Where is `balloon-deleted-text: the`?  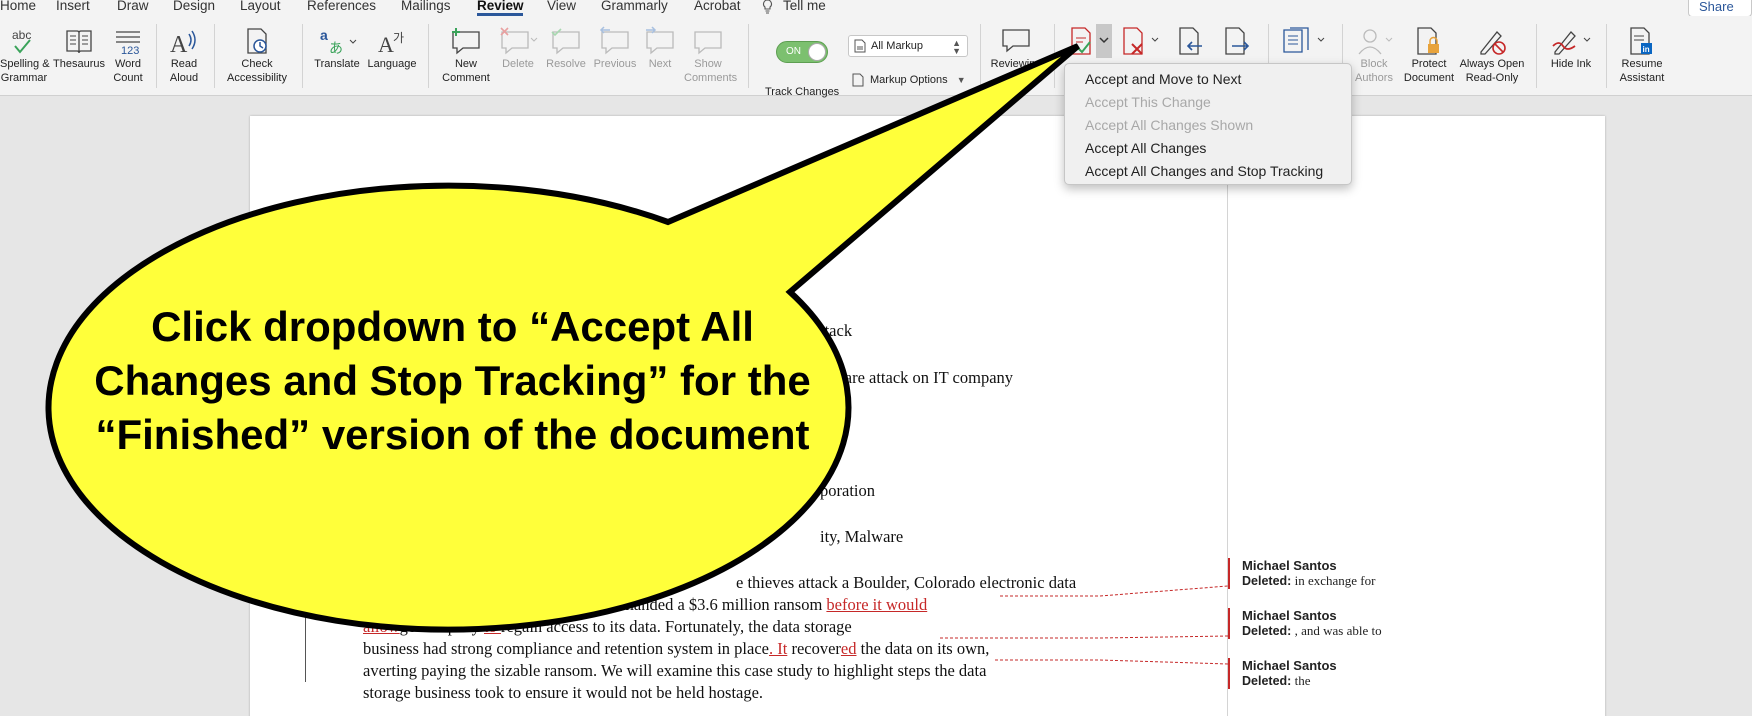 balloon-deleted-text: the is located at coordinates (1301, 680).